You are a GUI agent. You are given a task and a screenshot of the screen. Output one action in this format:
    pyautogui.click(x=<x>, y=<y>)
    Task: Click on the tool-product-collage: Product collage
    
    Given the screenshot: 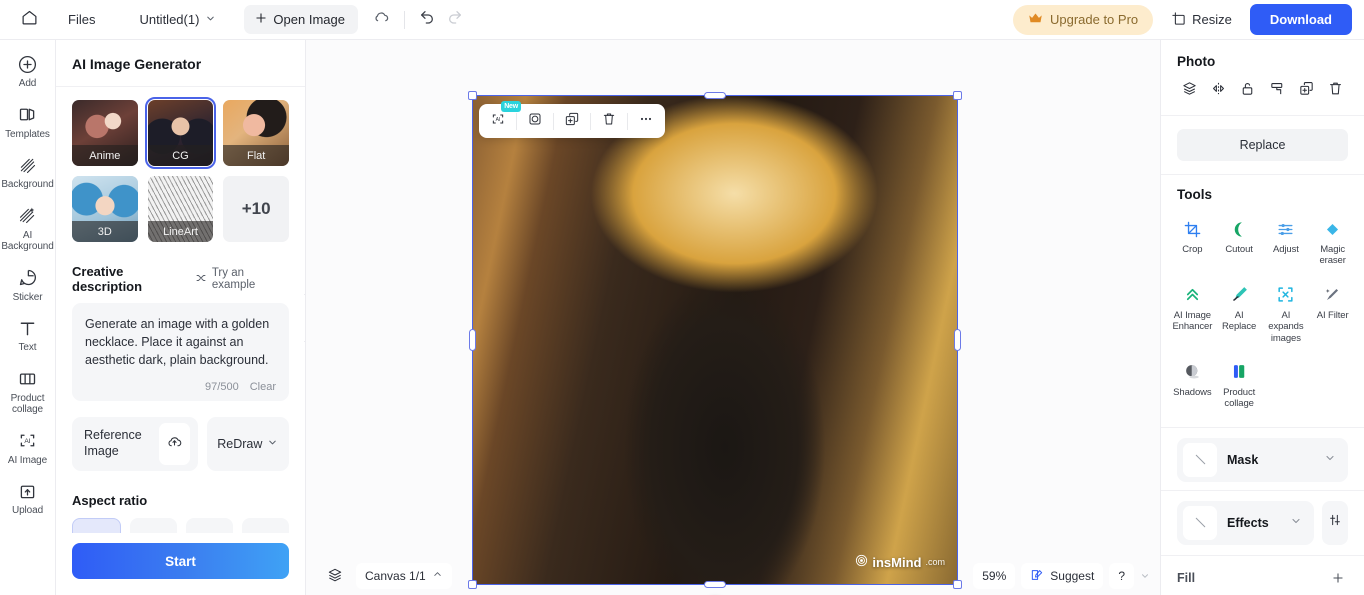 What is the action you would take?
    pyautogui.click(x=1239, y=386)
    